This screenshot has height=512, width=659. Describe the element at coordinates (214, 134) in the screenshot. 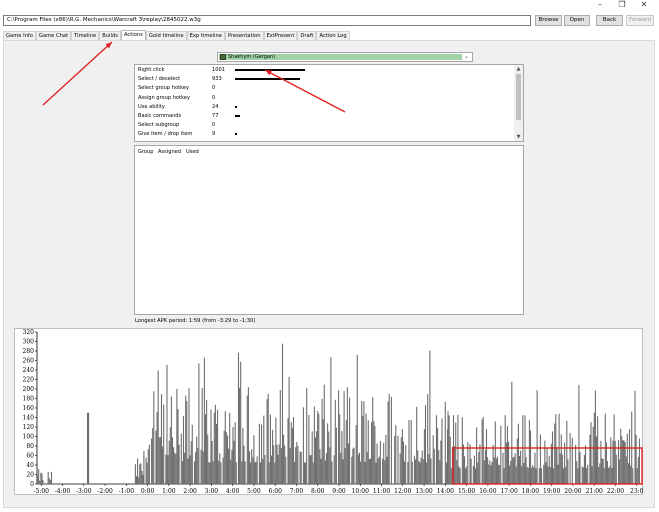

I see `action-count: 9` at that location.